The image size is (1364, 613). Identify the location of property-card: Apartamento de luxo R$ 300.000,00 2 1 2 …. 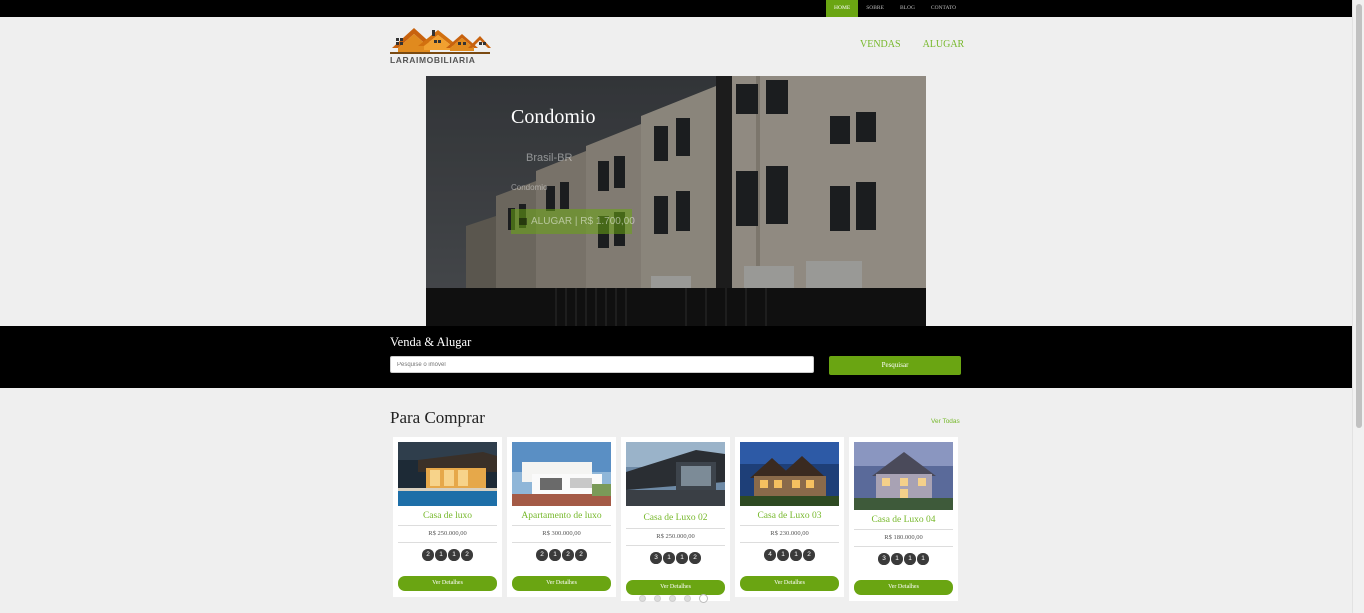
(561, 517).